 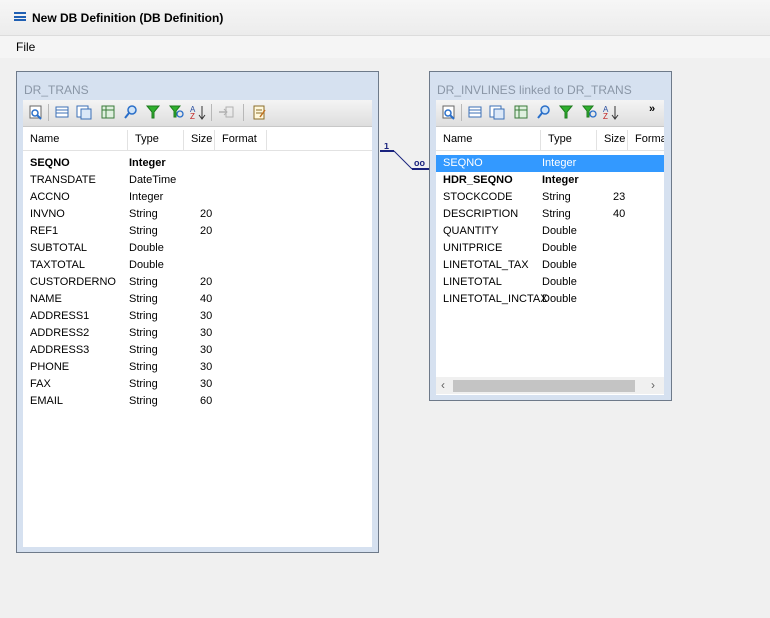 What do you see at coordinates (486, 265) in the screenshot?
I see `field-name: LINETOTAL_TAX` at bounding box center [486, 265].